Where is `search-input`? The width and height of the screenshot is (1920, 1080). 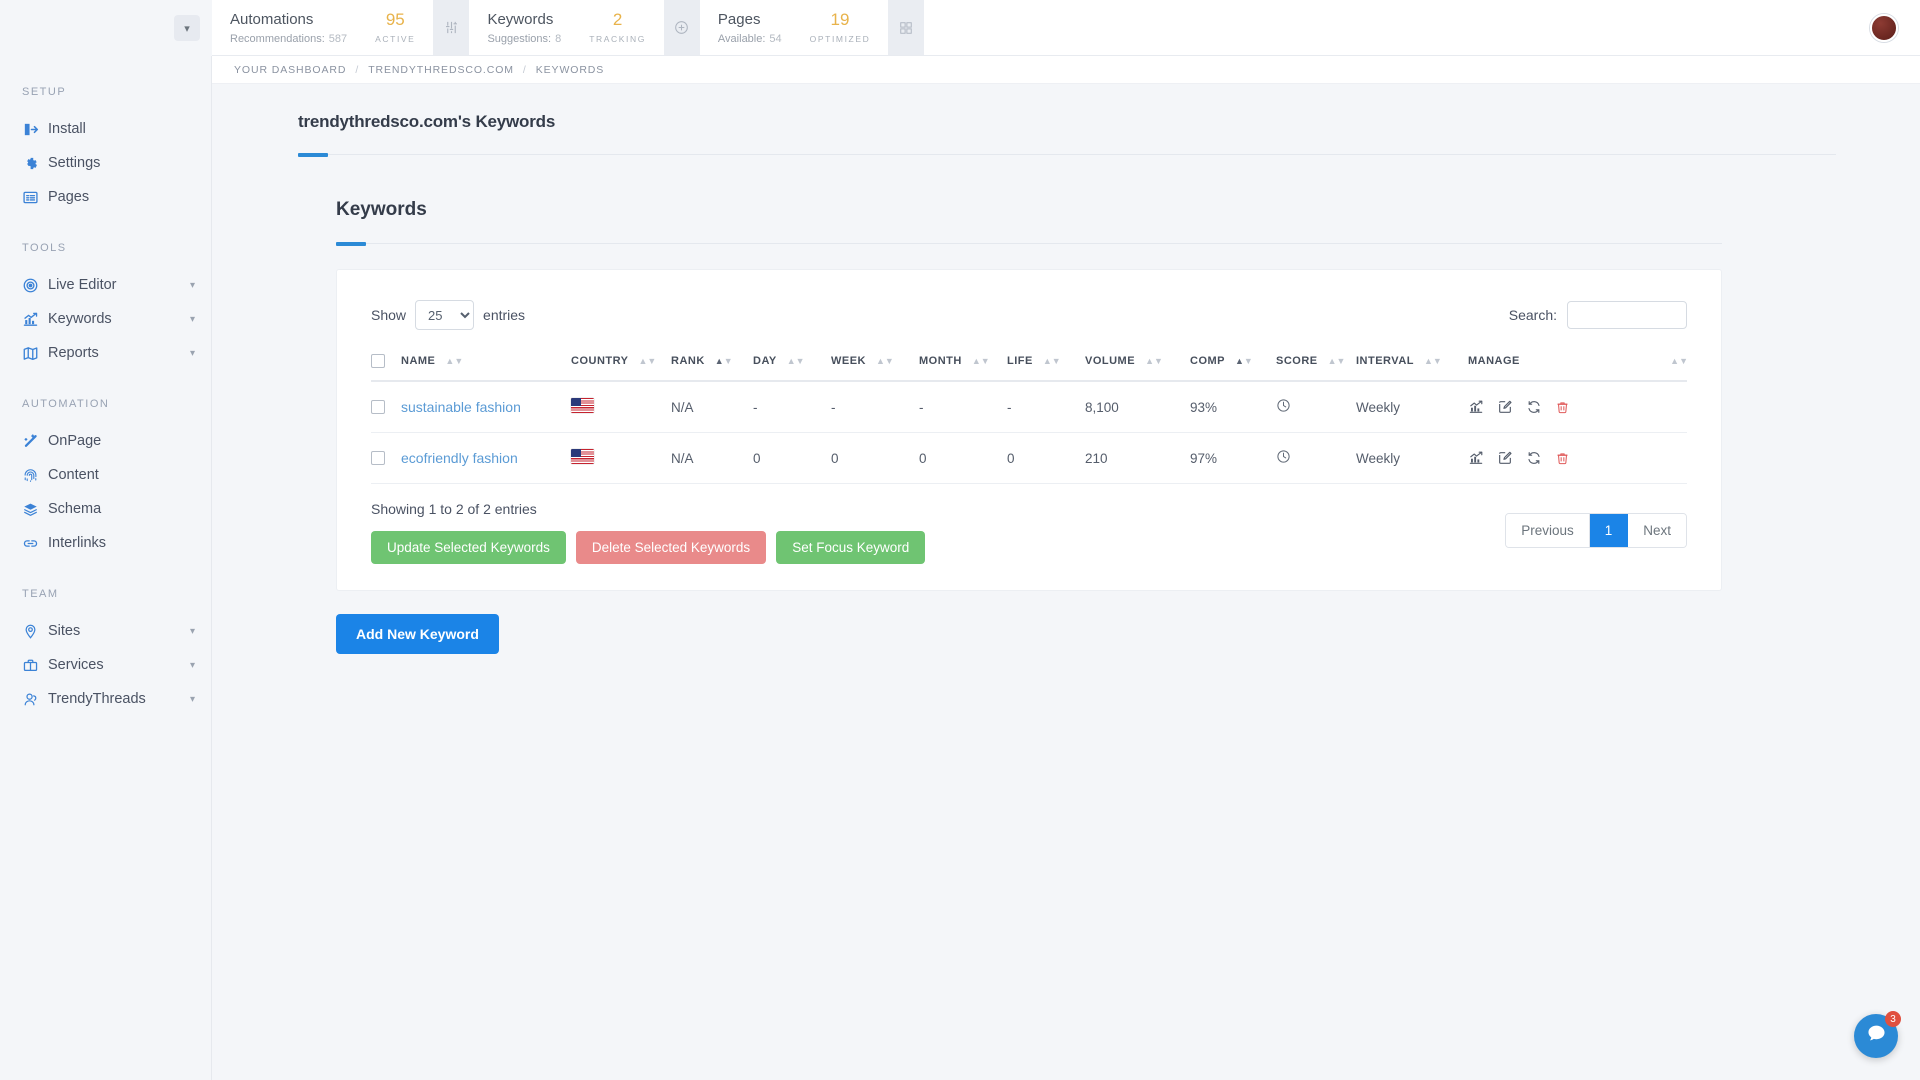 search-input is located at coordinates (1627, 315).